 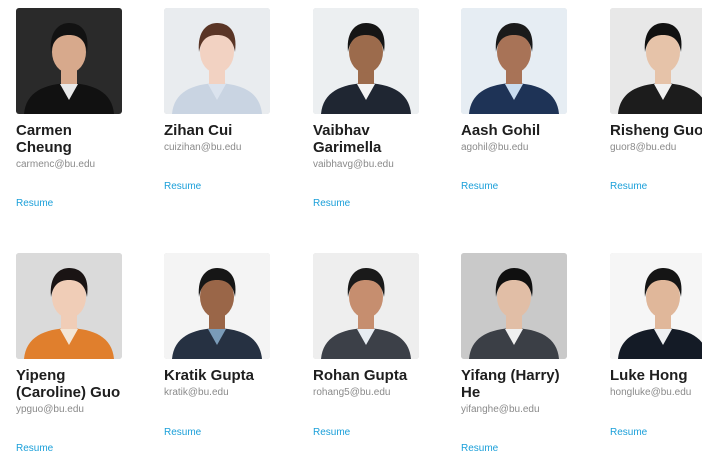 I want to click on person-card: Zihan Cui cuizihan@bu.edu, so click(x=234, y=81).